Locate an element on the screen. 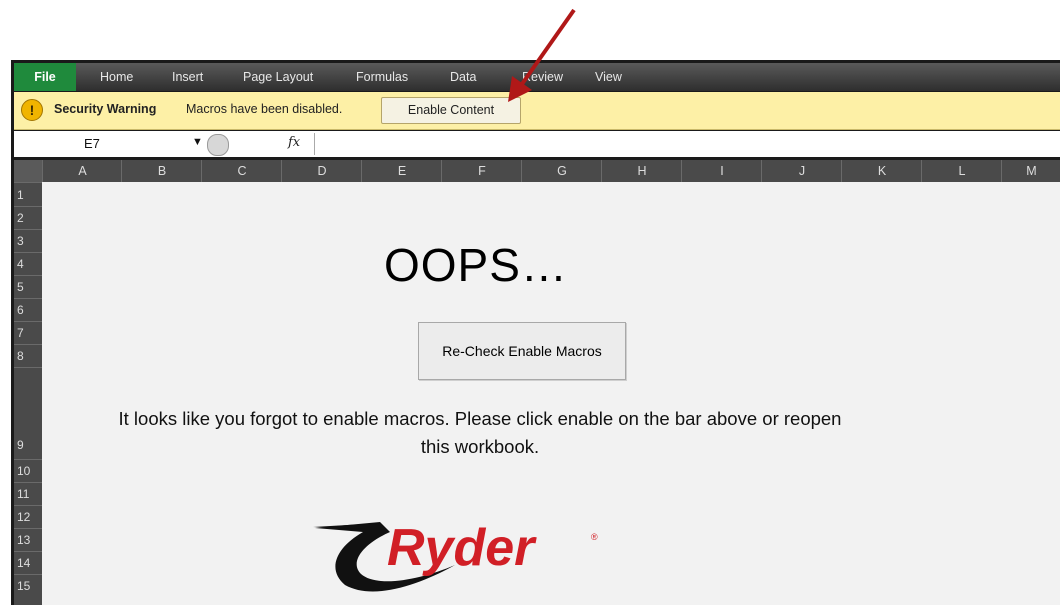  column-header-b: B is located at coordinates (161, 171).